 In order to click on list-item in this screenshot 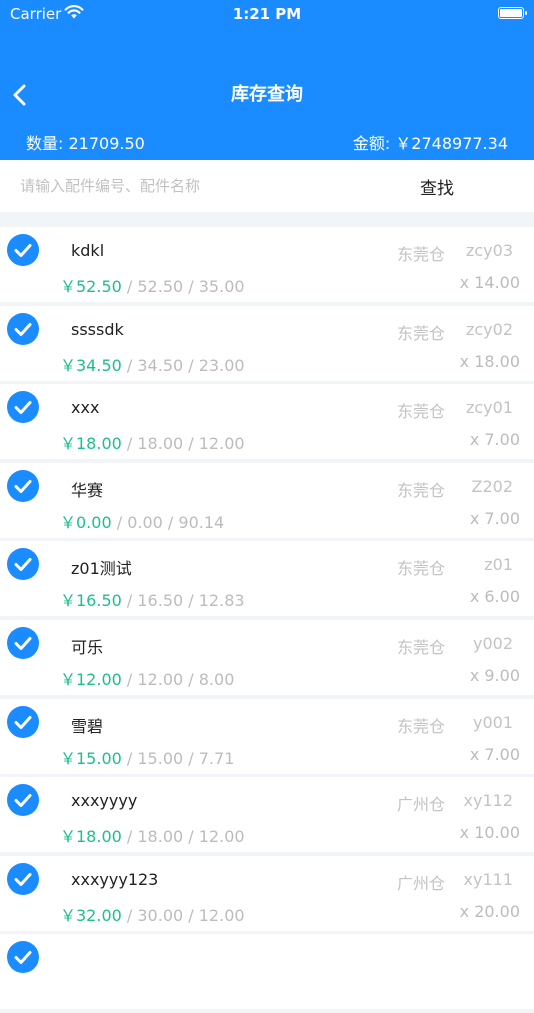, I will do `click(267, 972)`.